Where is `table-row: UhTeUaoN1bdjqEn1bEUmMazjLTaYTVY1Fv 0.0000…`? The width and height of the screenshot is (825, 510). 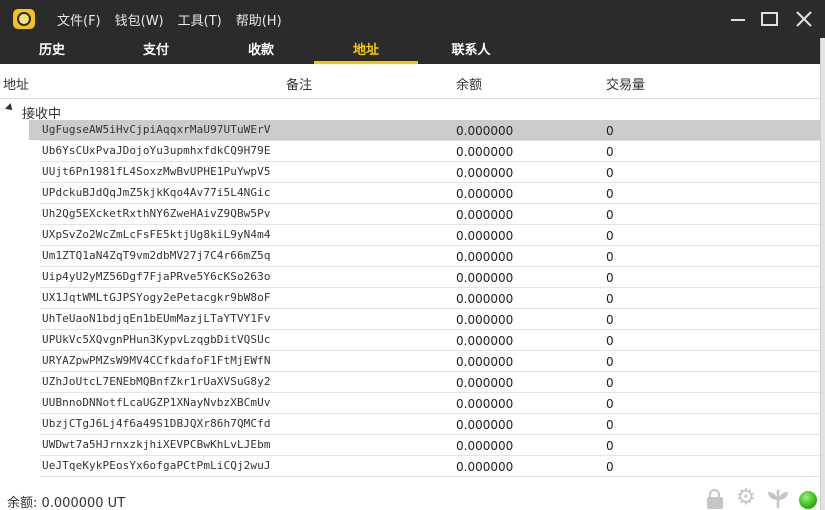
table-row: UhTeUaoN1bdjqEn1bEUmMazjLTaYTVY1Fv 0.0000… is located at coordinates (410, 319).